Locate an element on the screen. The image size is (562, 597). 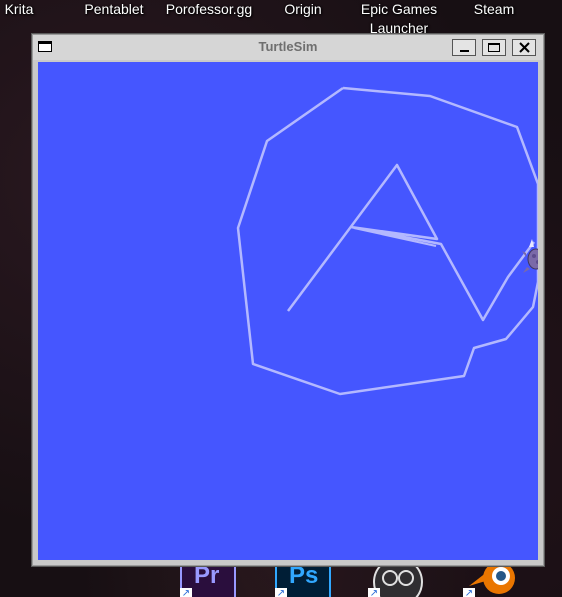
maximize-icon is located at coordinates (494, 47).